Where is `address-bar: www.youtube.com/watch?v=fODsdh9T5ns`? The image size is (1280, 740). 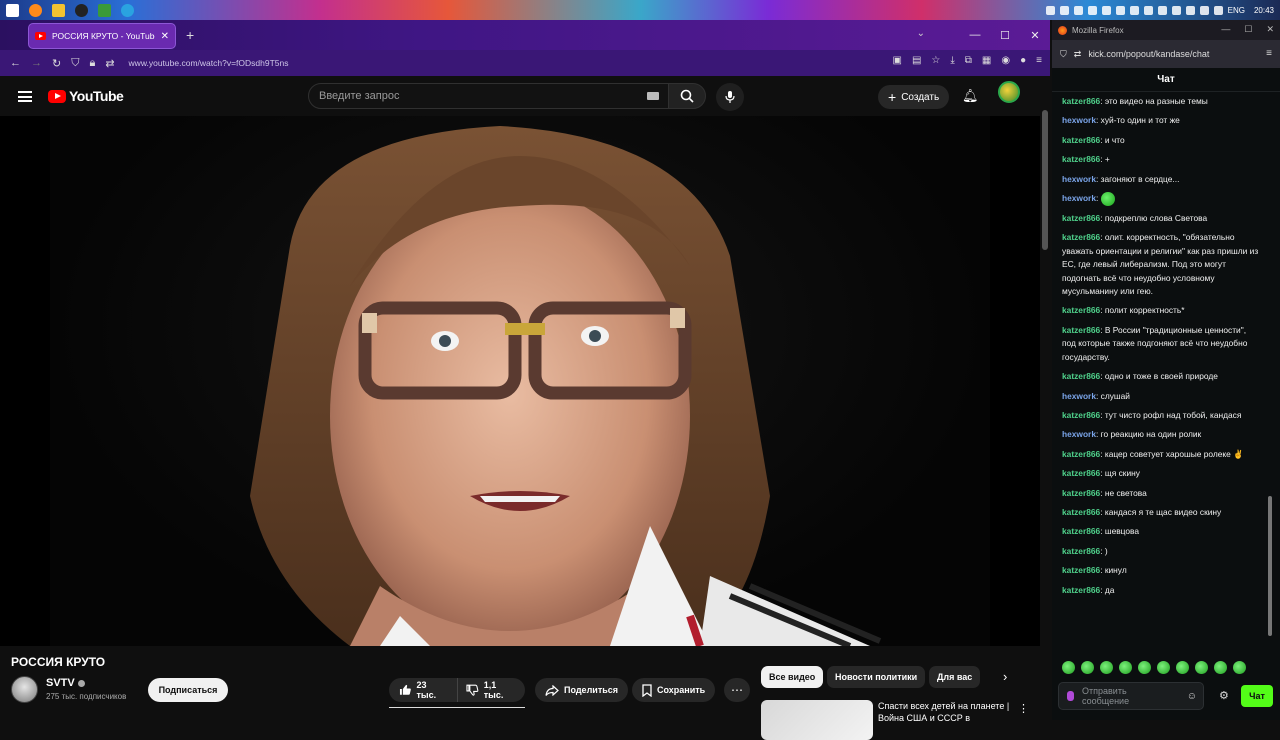 address-bar: www.youtube.com/watch?v=fODsdh9T5ns is located at coordinates (209, 63).